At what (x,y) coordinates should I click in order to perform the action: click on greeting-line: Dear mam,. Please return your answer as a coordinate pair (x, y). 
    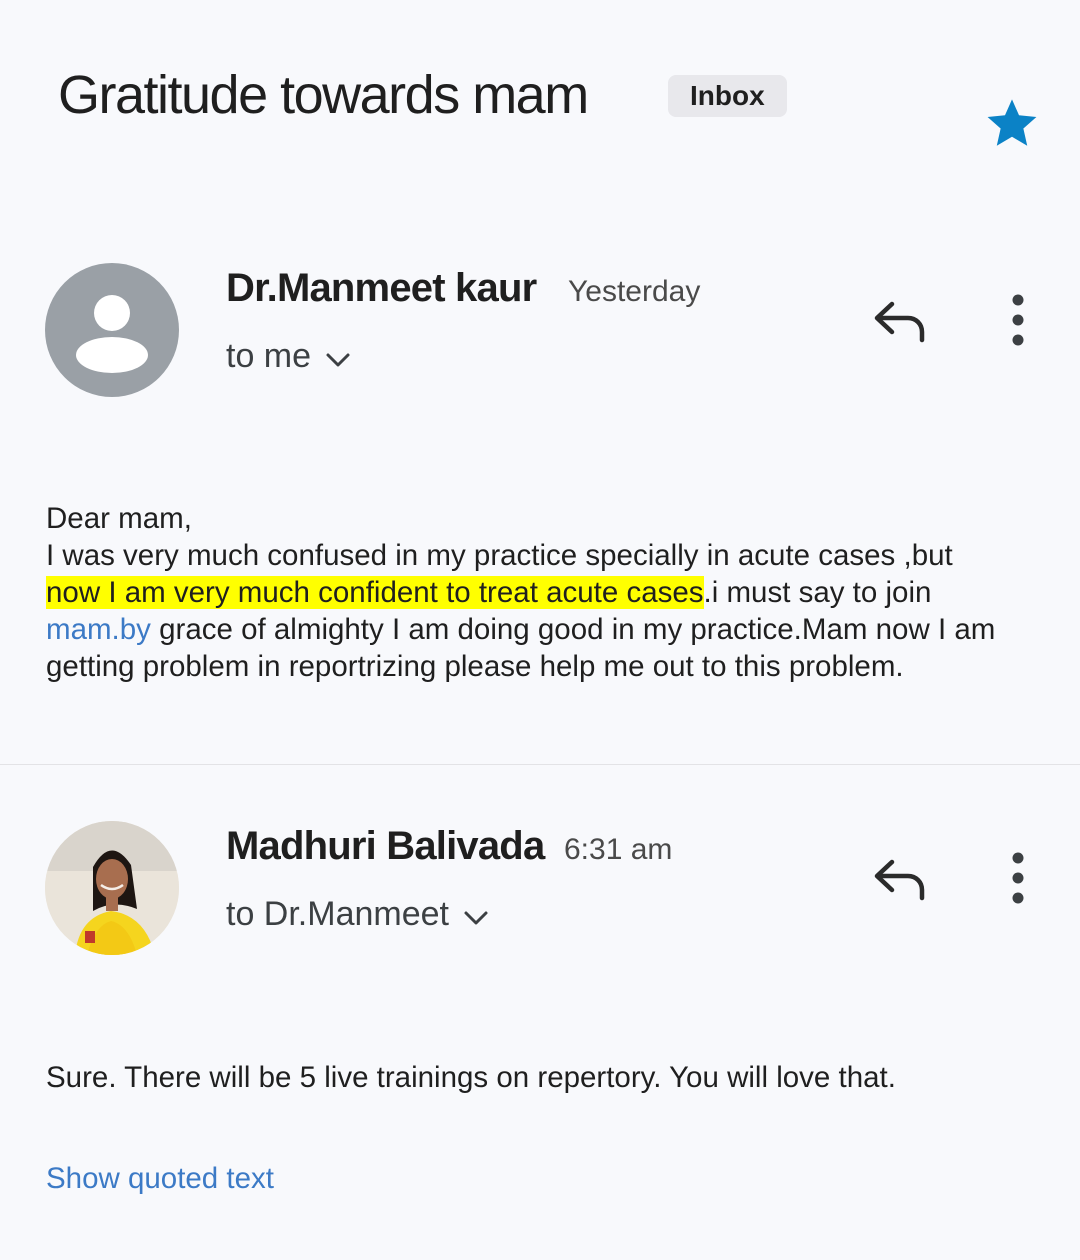
    Looking at the image, I should click on (119, 518).